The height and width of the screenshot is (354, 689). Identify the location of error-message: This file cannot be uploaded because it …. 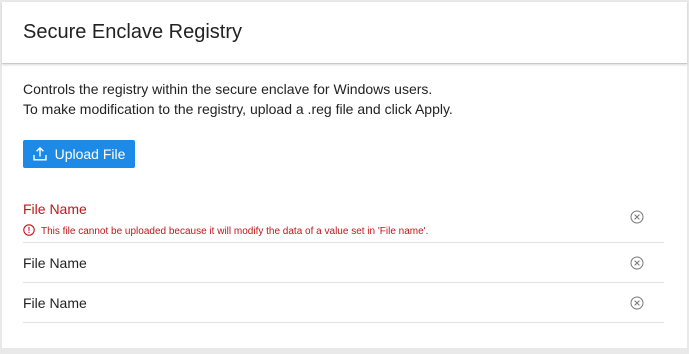
(225, 231).